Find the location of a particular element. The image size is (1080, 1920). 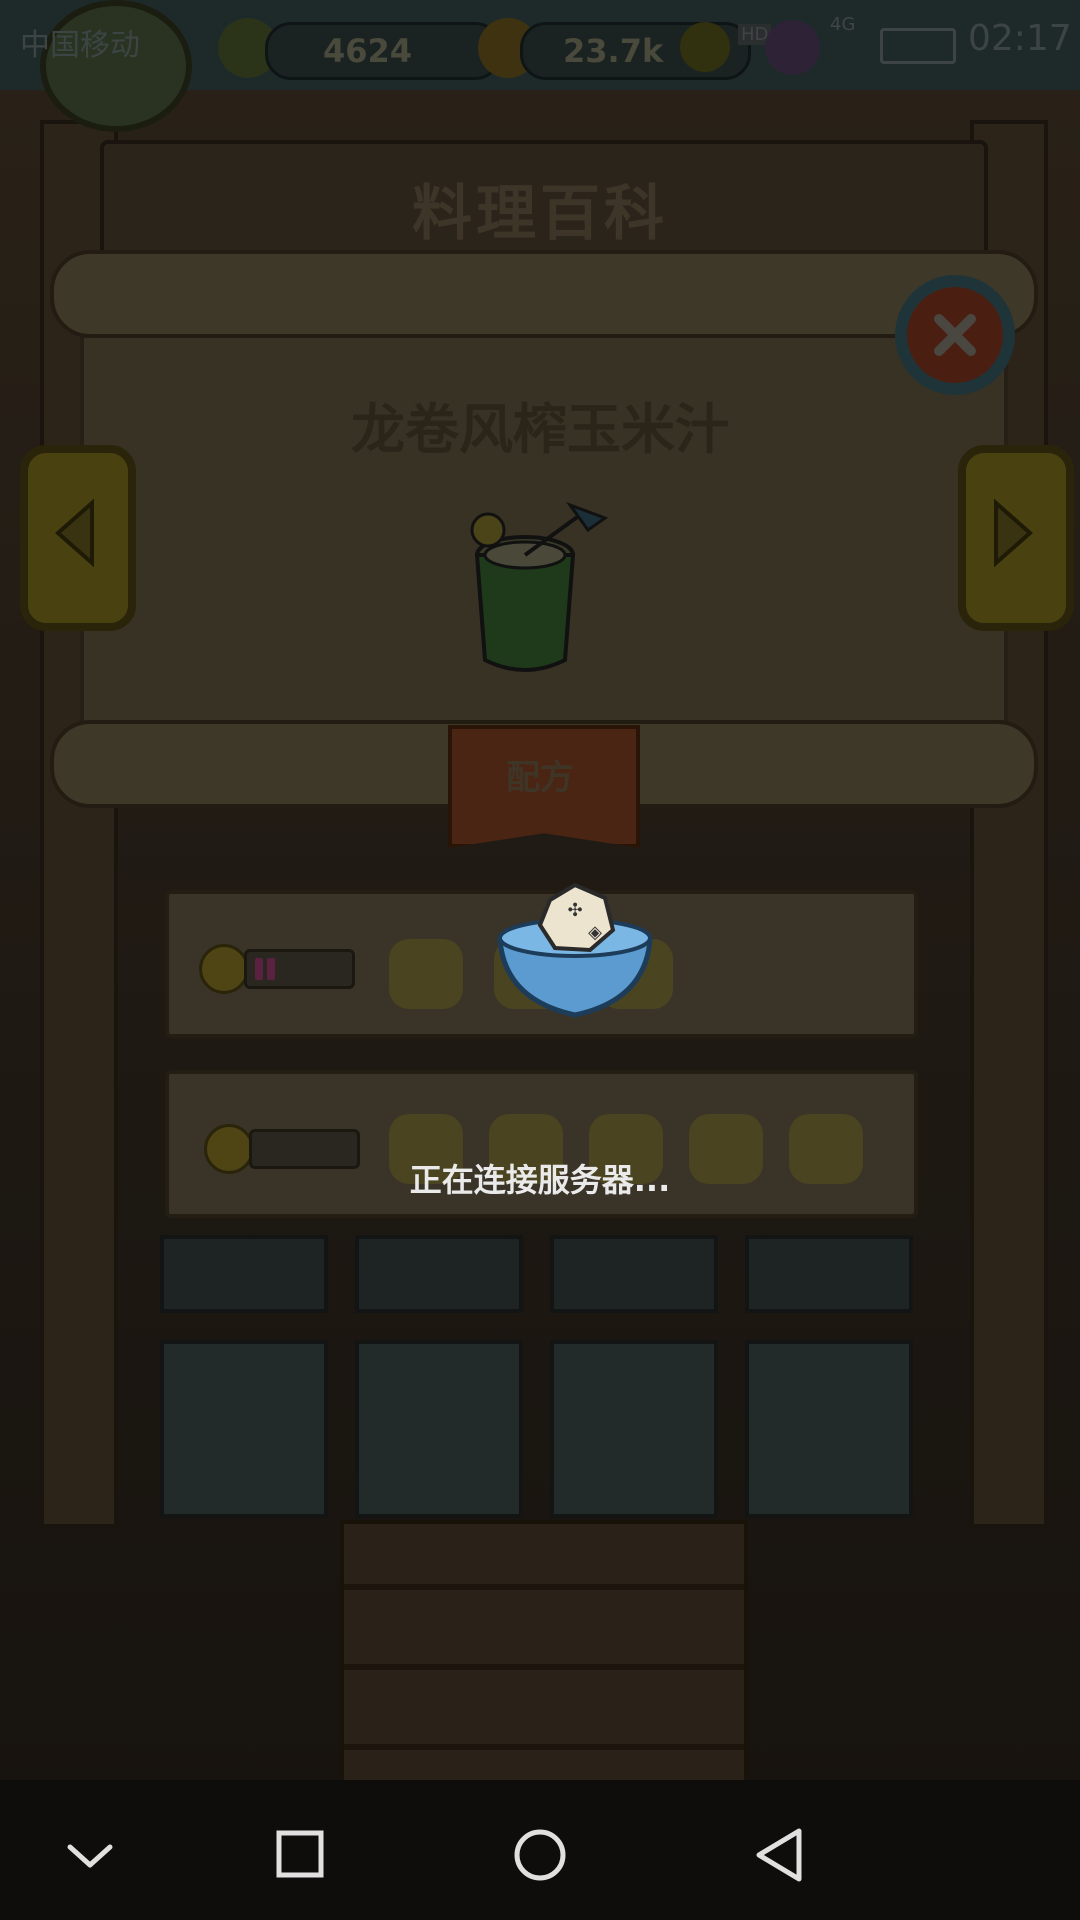

add-coin-icon is located at coordinates (705, 47).